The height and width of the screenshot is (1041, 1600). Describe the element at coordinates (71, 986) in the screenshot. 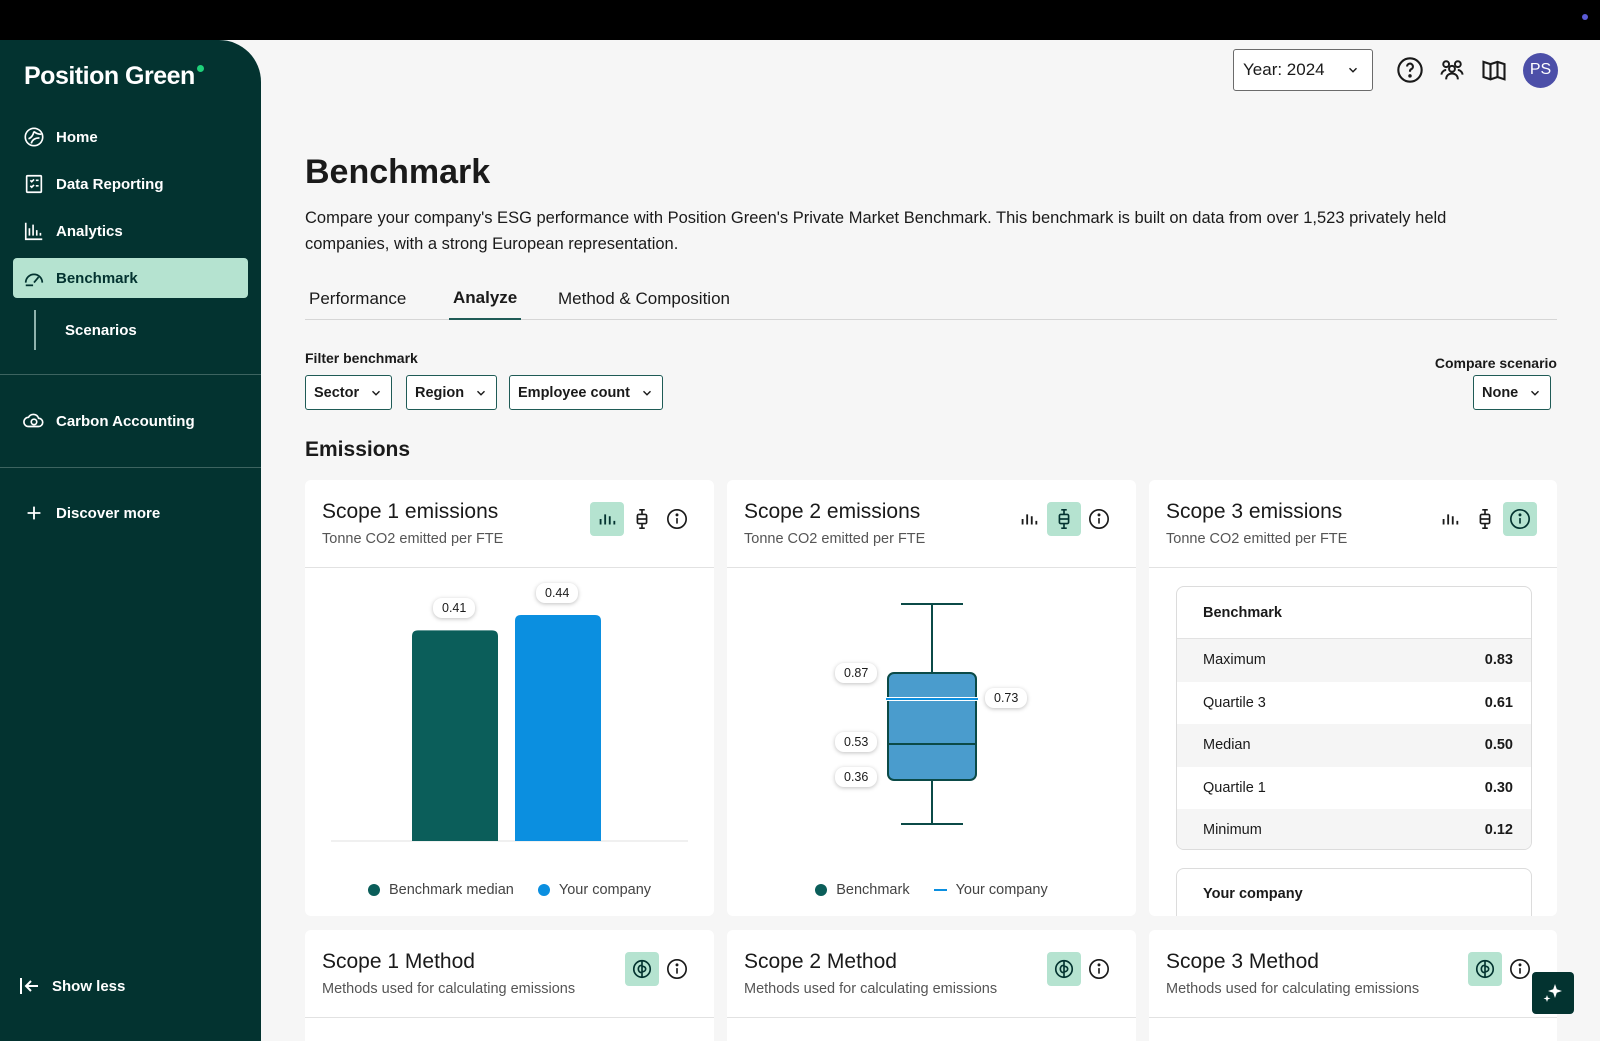

I see `show-less-button: Show less` at that location.